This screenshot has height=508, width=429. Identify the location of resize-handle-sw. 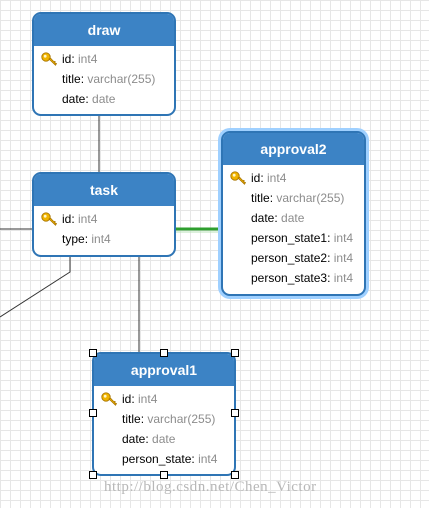
(93, 475).